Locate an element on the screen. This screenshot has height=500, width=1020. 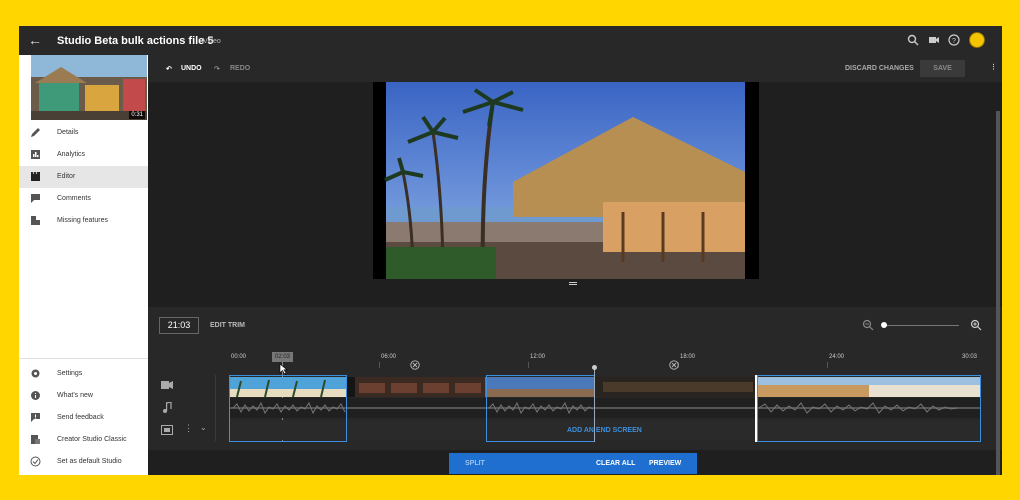
chevron-down-icon: ⌄ is located at coordinates (203, 427).